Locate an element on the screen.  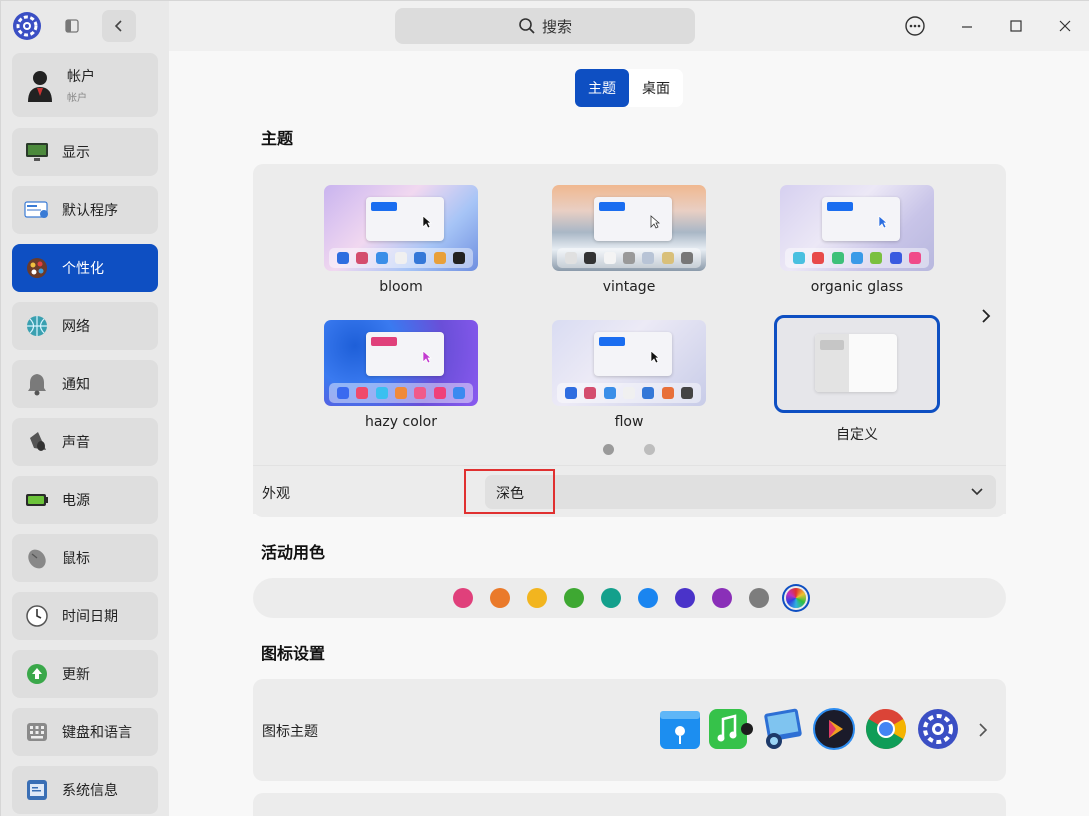
next-setting-row is located at coordinates (629, 804).